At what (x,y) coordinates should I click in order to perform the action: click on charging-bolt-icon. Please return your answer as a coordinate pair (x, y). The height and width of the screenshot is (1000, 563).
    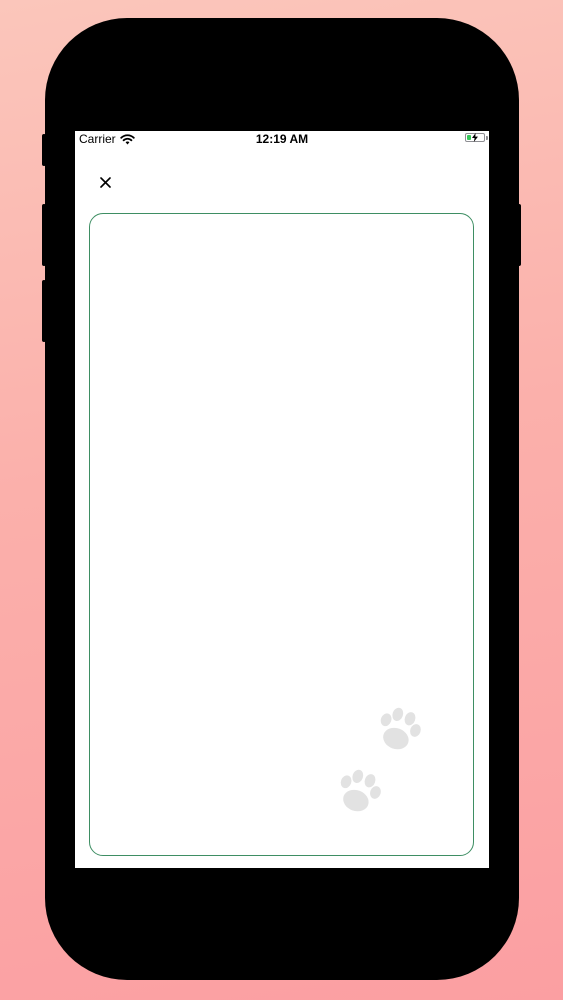
    Looking at the image, I should click on (475, 137).